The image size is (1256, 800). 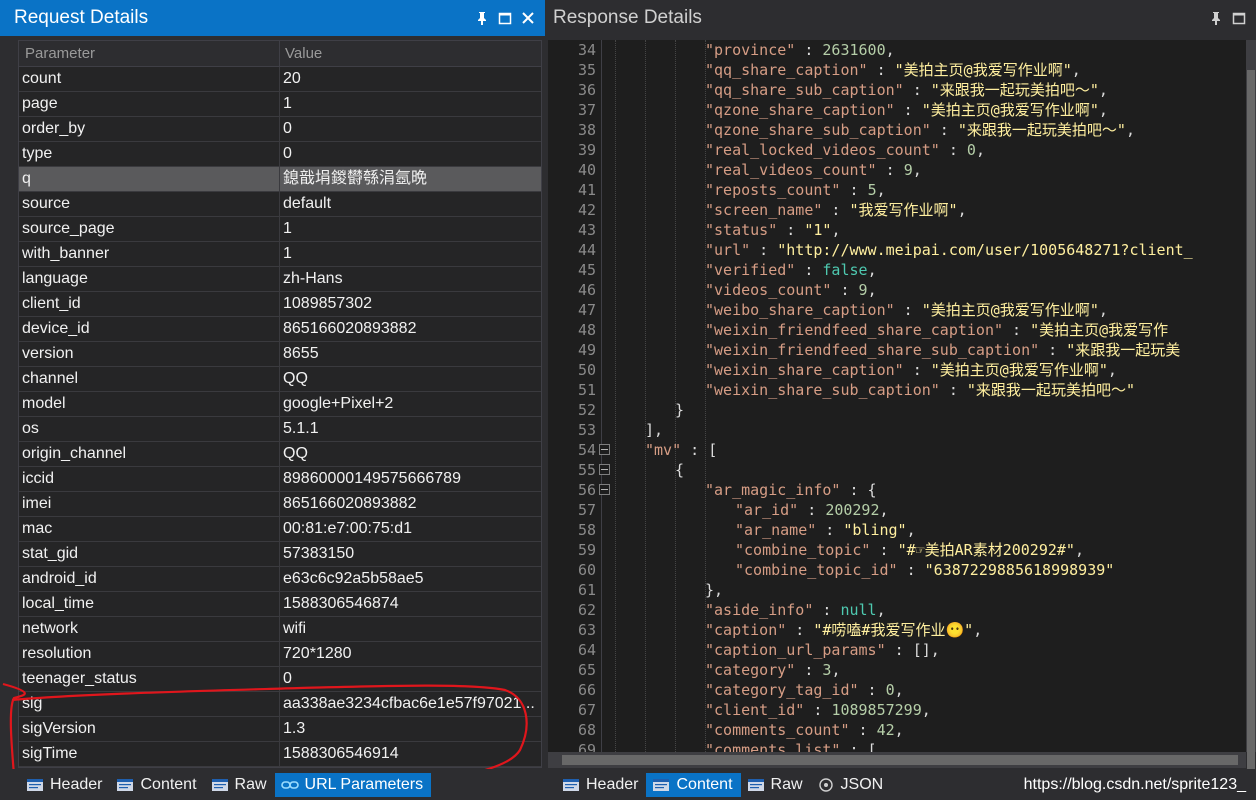 I want to click on parameter-name-cell: imei, so click(x=149, y=504).